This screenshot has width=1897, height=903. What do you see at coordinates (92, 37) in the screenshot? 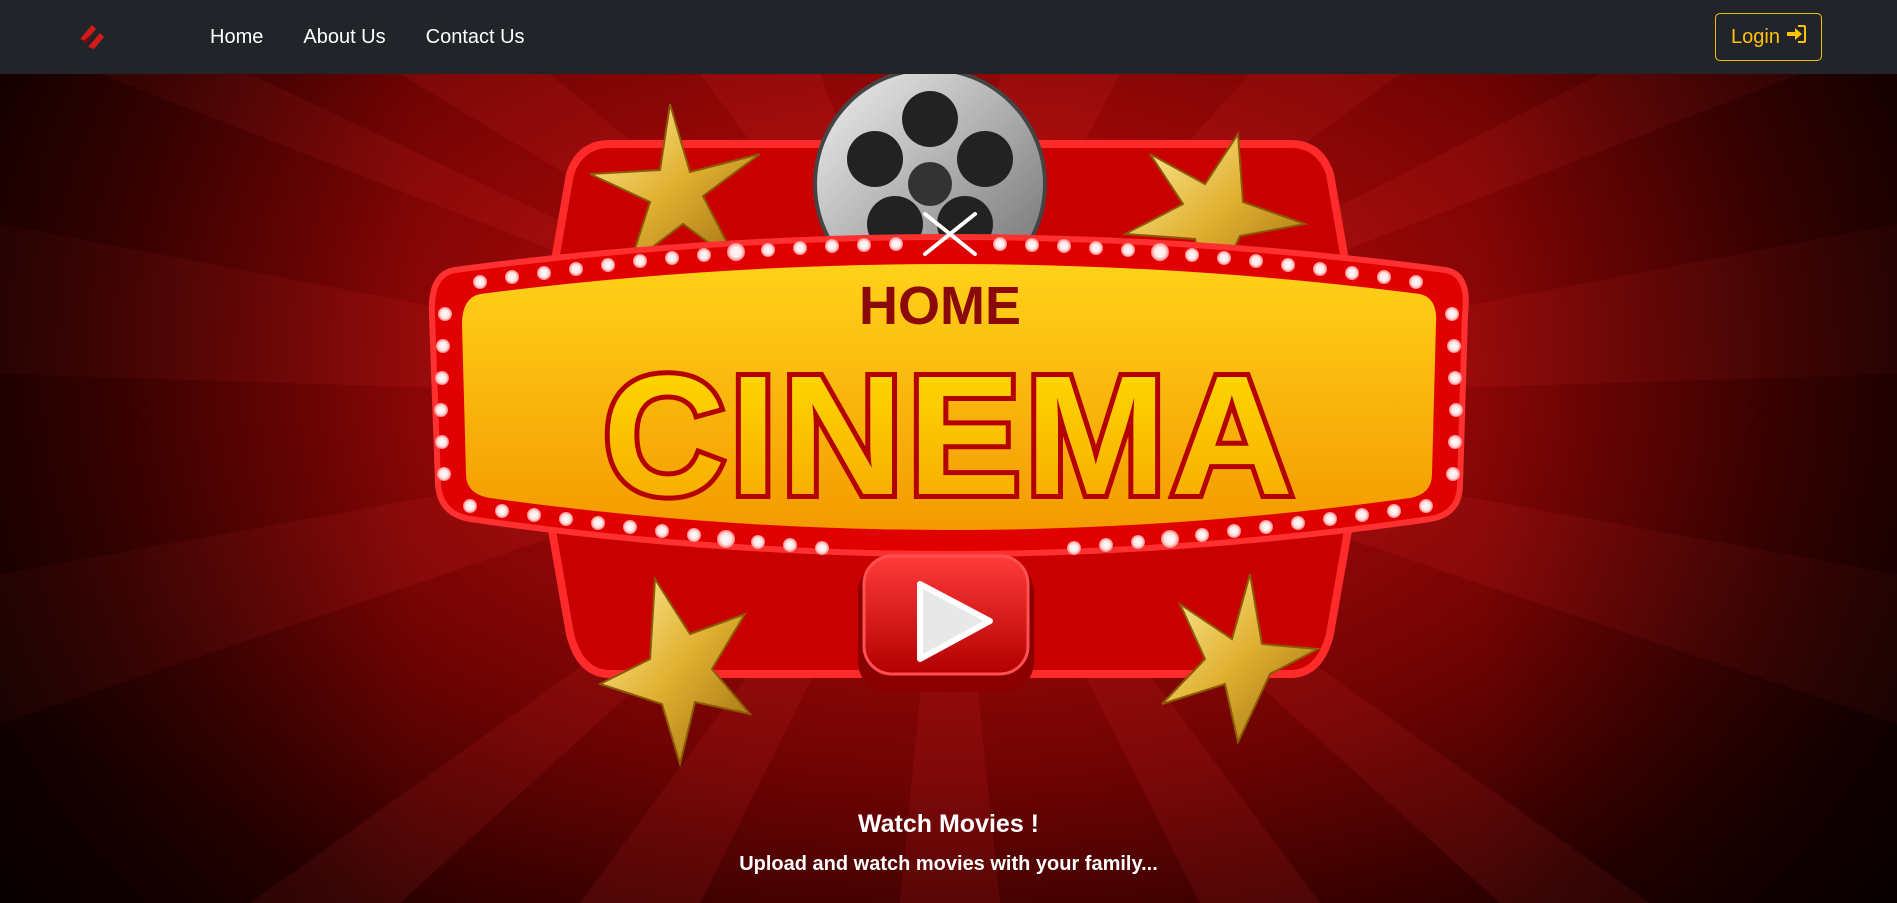
I see `film-logo-icon` at bounding box center [92, 37].